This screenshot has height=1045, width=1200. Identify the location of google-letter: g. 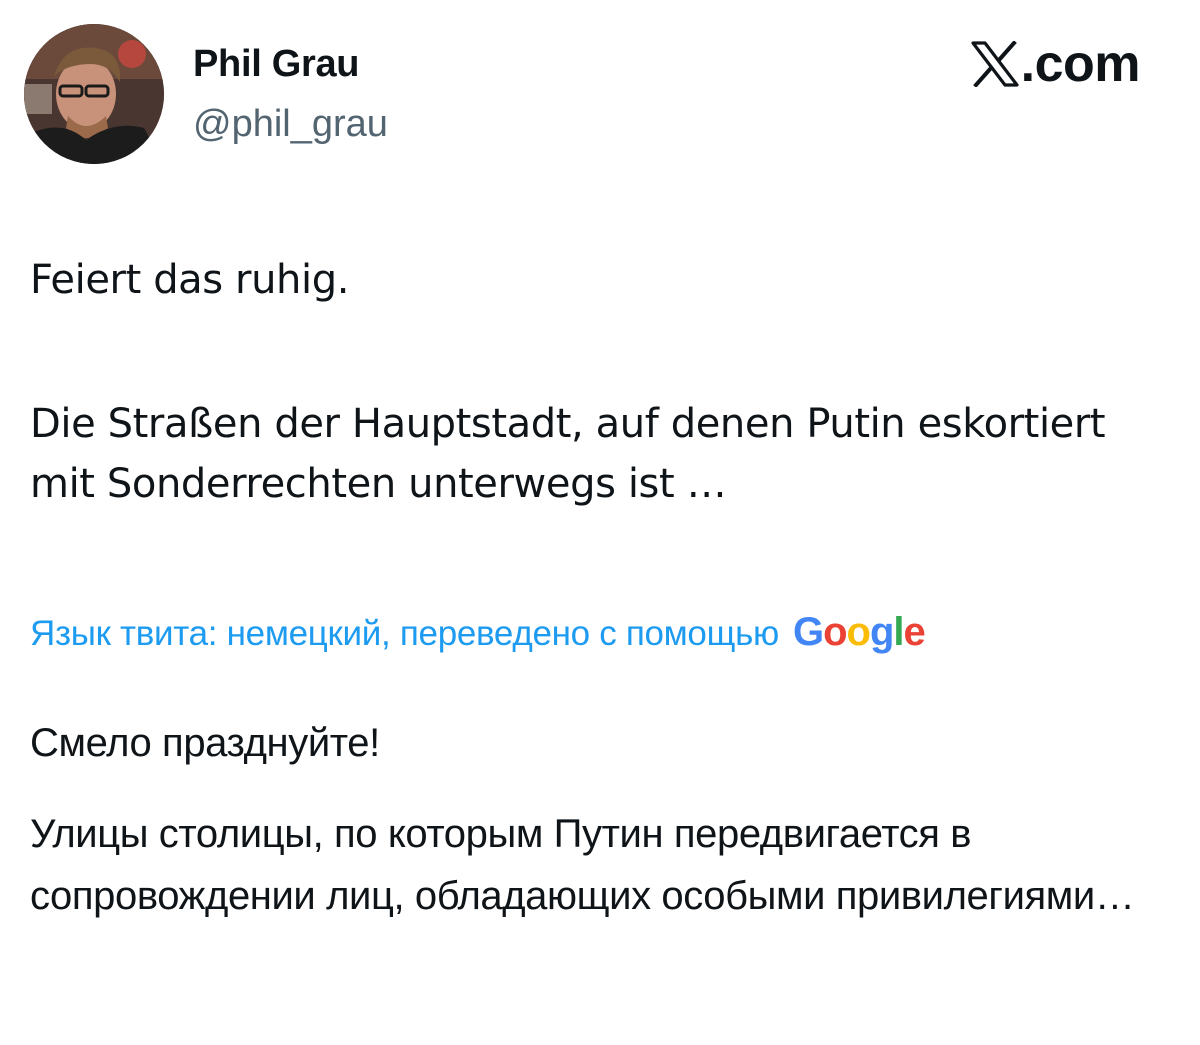
(881, 632).